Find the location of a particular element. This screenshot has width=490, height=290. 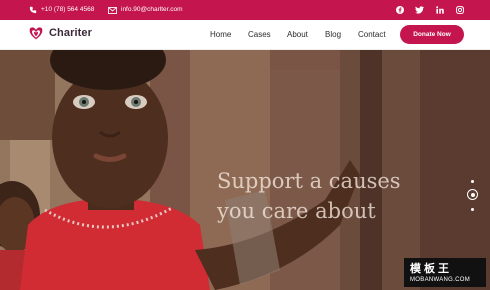

email-contact: info.90@charlter.com is located at coordinates (145, 10).